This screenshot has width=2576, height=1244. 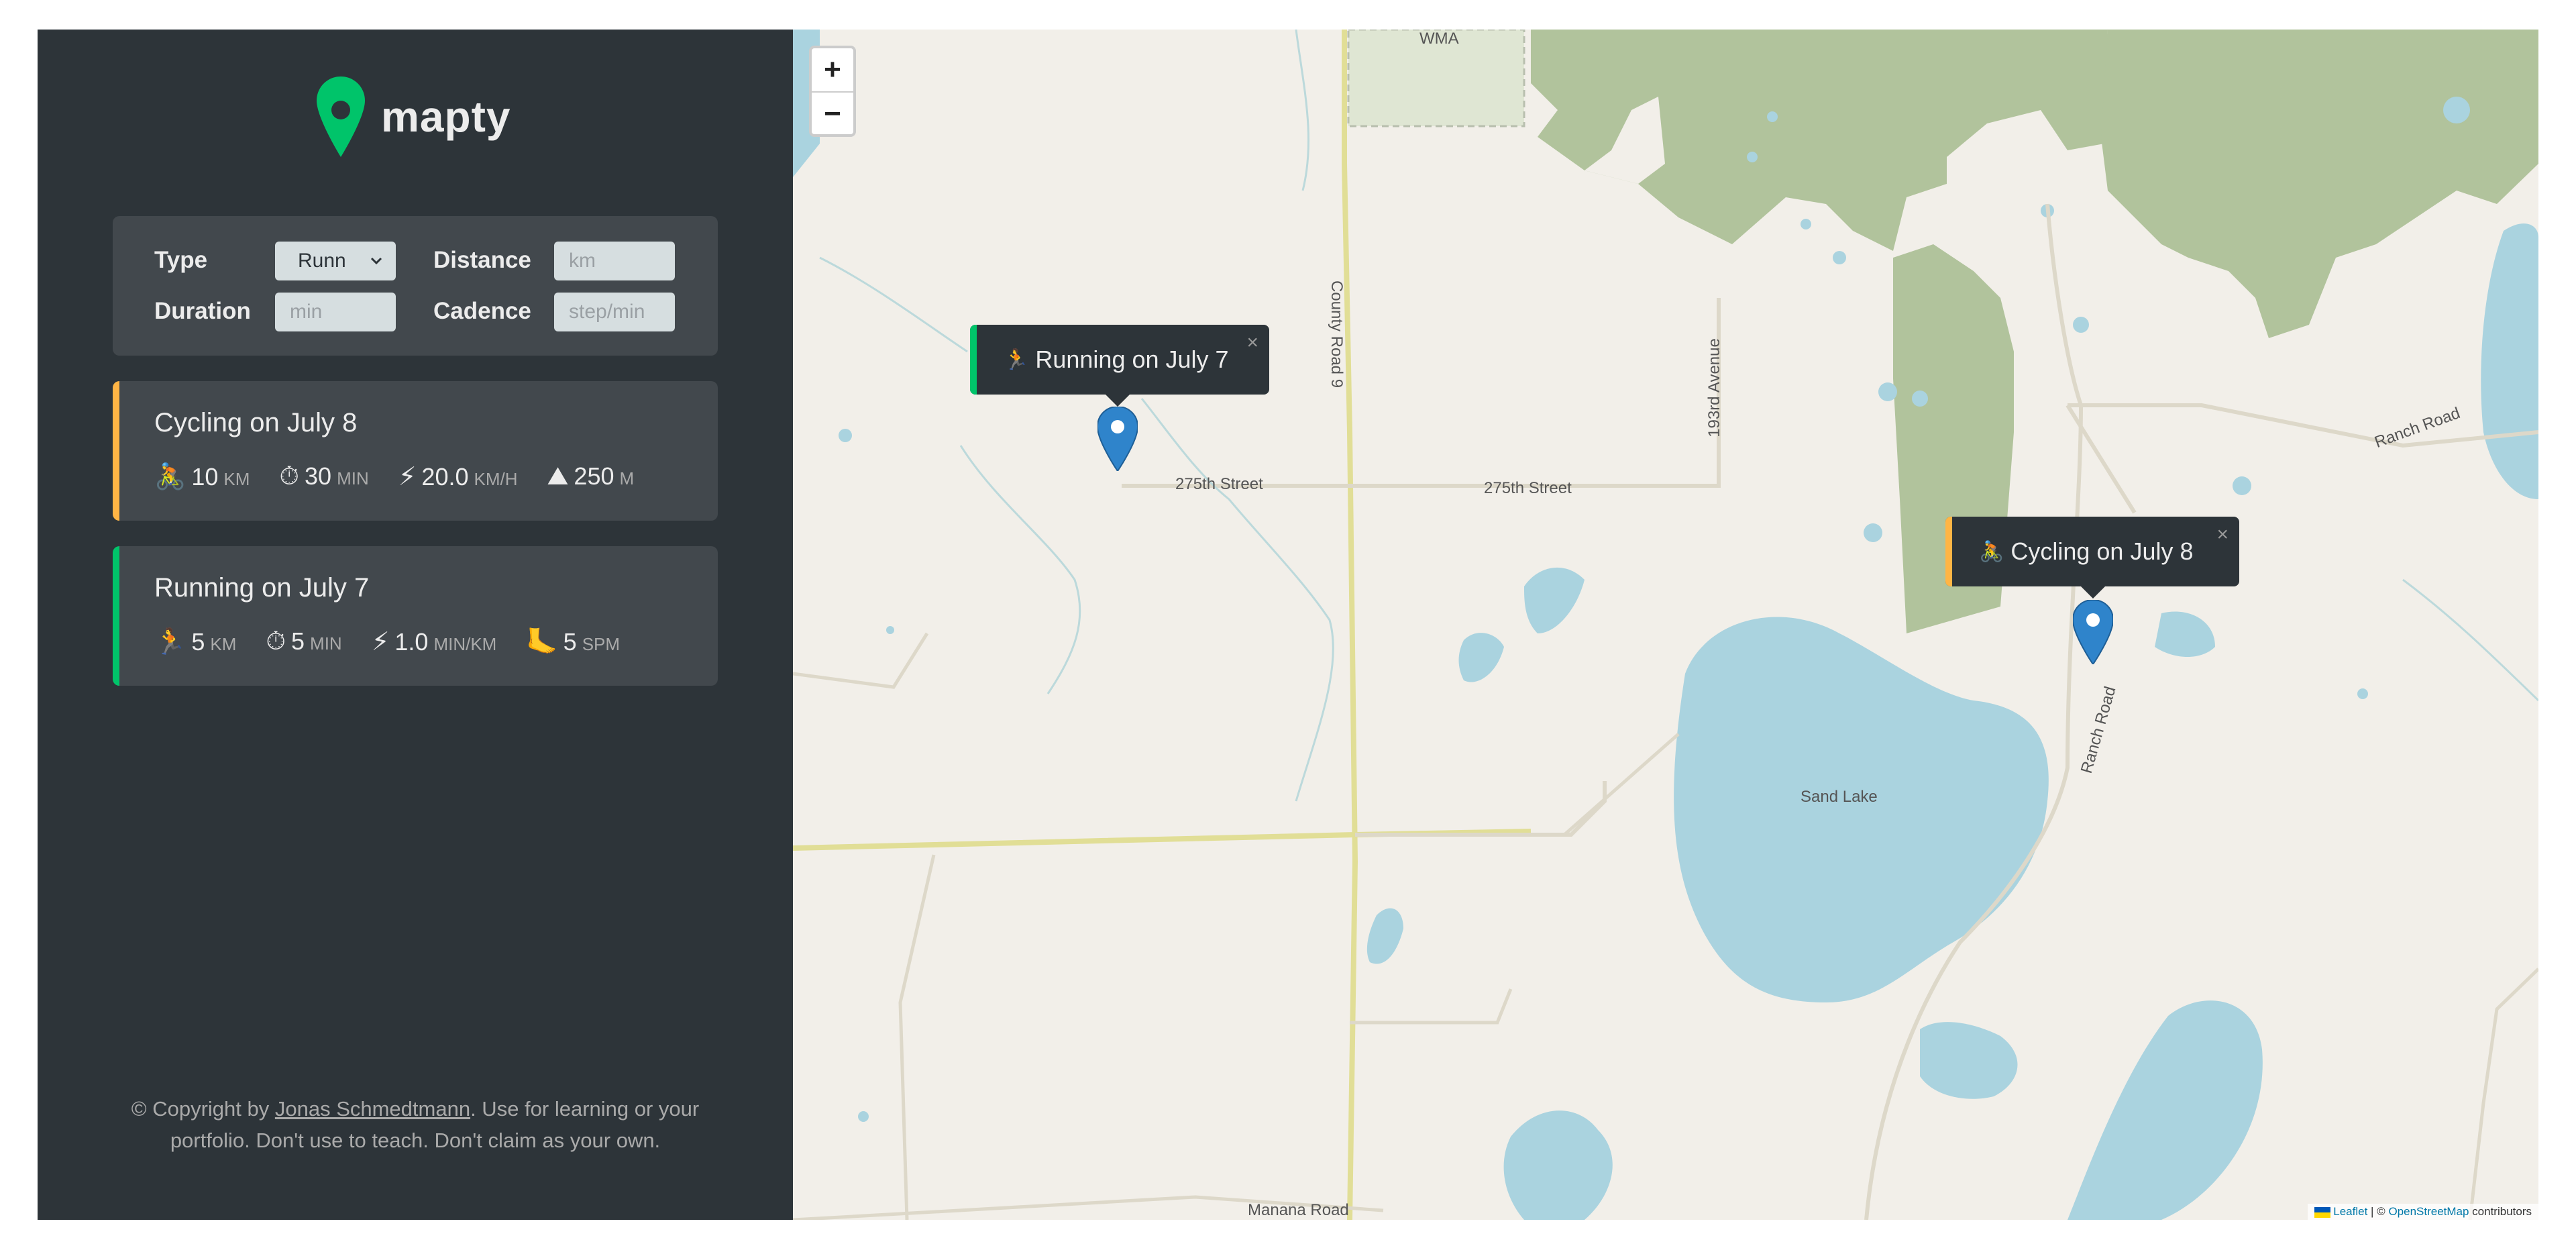 I want to click on detail-unit: km/h, so click(x=496, y=479).